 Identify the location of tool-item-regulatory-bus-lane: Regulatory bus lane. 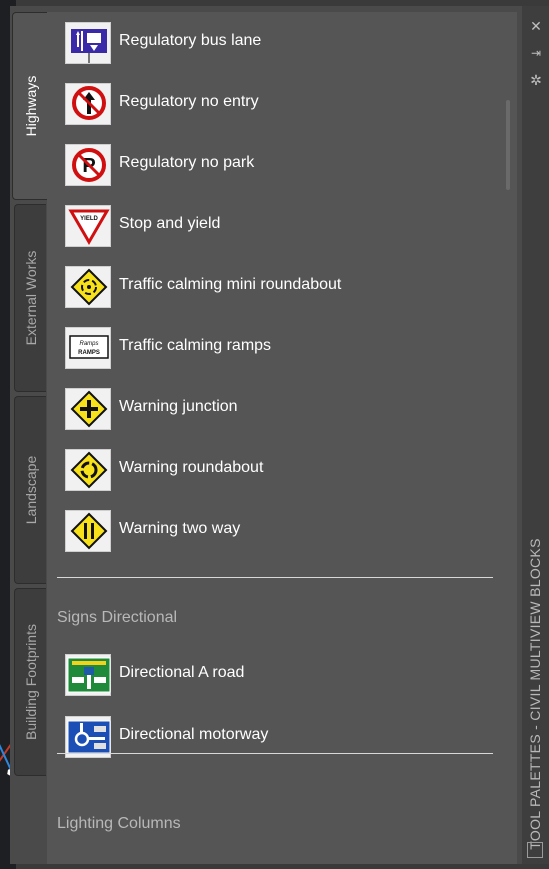
(285, 47).